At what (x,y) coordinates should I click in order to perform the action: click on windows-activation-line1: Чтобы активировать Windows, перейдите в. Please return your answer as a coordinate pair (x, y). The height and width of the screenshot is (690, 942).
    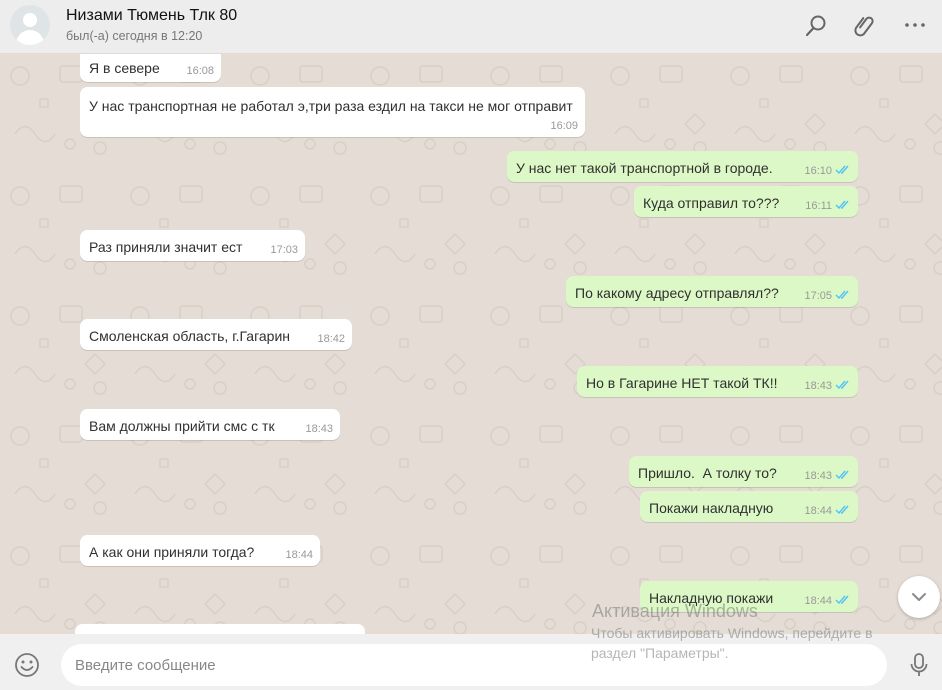
    Looking at the image, I should click on (732, 633).